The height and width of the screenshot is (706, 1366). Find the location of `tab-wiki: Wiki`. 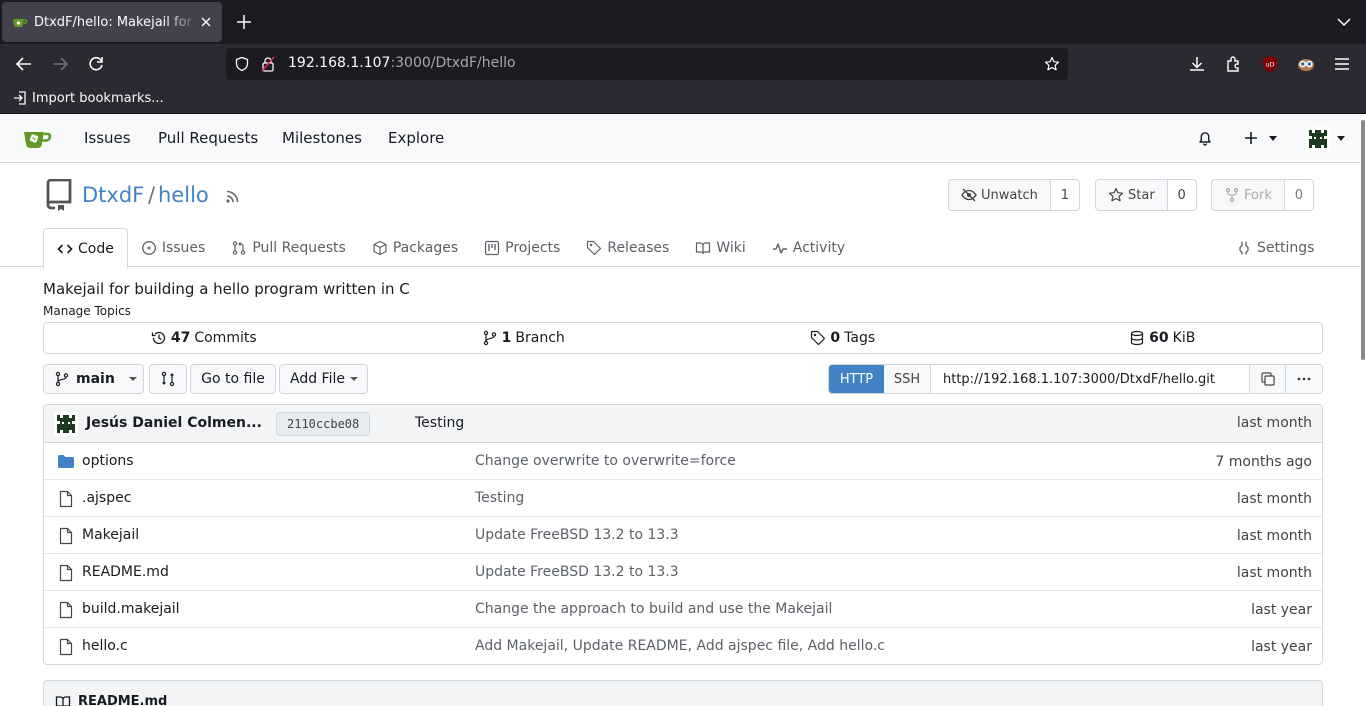

tab-wiki: Wiki is located at coordinates (720, 248).